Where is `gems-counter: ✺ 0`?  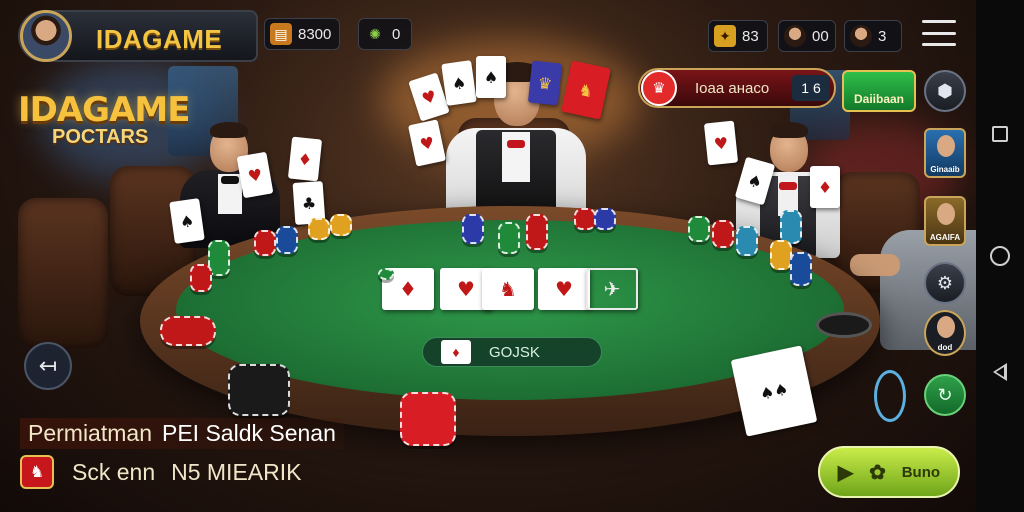
gems-counter: ✺ 0 is located at coordinates (385, 34).